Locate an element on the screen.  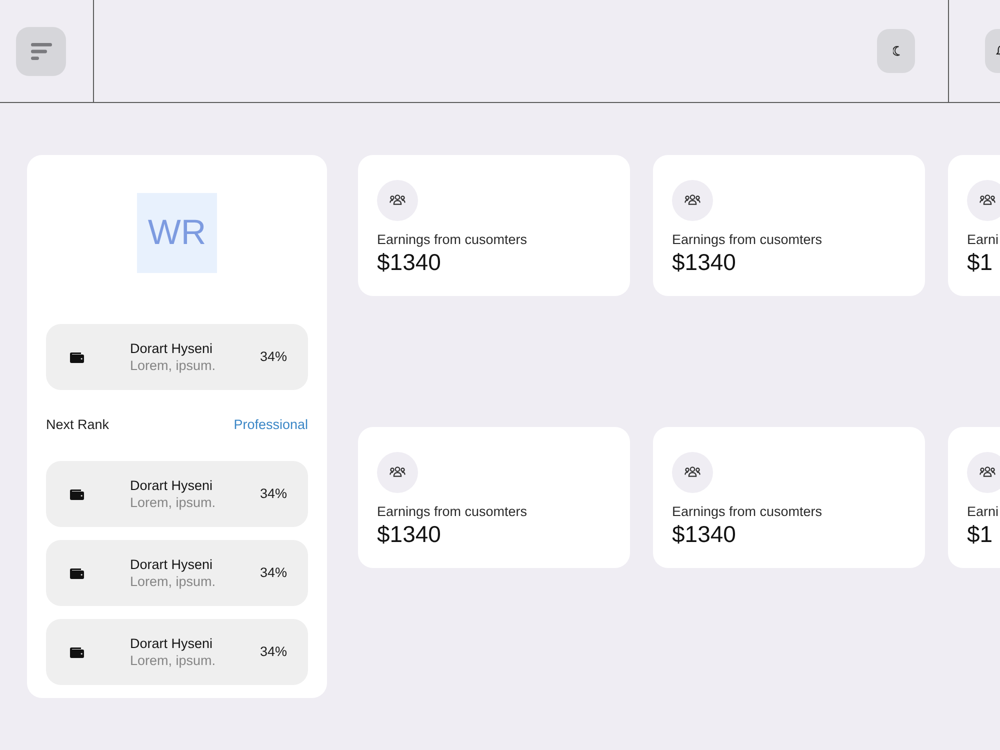
initials-avatar: WR is located at coordinates (177, 233).